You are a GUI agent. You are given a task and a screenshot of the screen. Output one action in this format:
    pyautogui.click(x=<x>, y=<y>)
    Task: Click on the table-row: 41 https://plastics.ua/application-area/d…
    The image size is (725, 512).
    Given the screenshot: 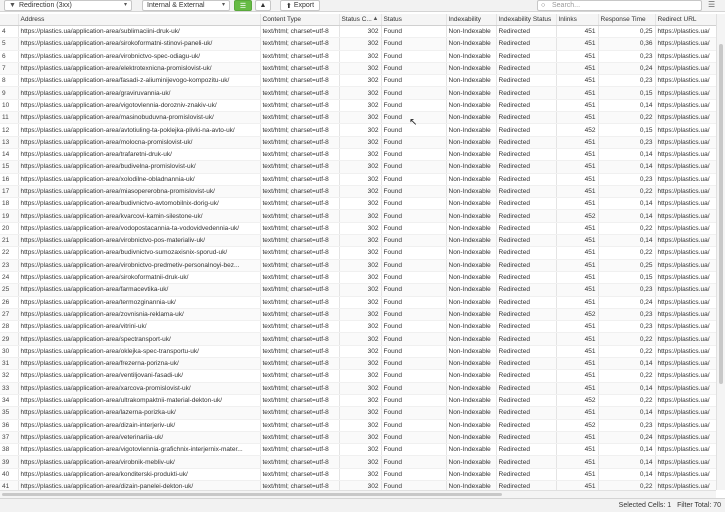 What is the action you would take?
    pyautogui.click(x=358, y=485)
    